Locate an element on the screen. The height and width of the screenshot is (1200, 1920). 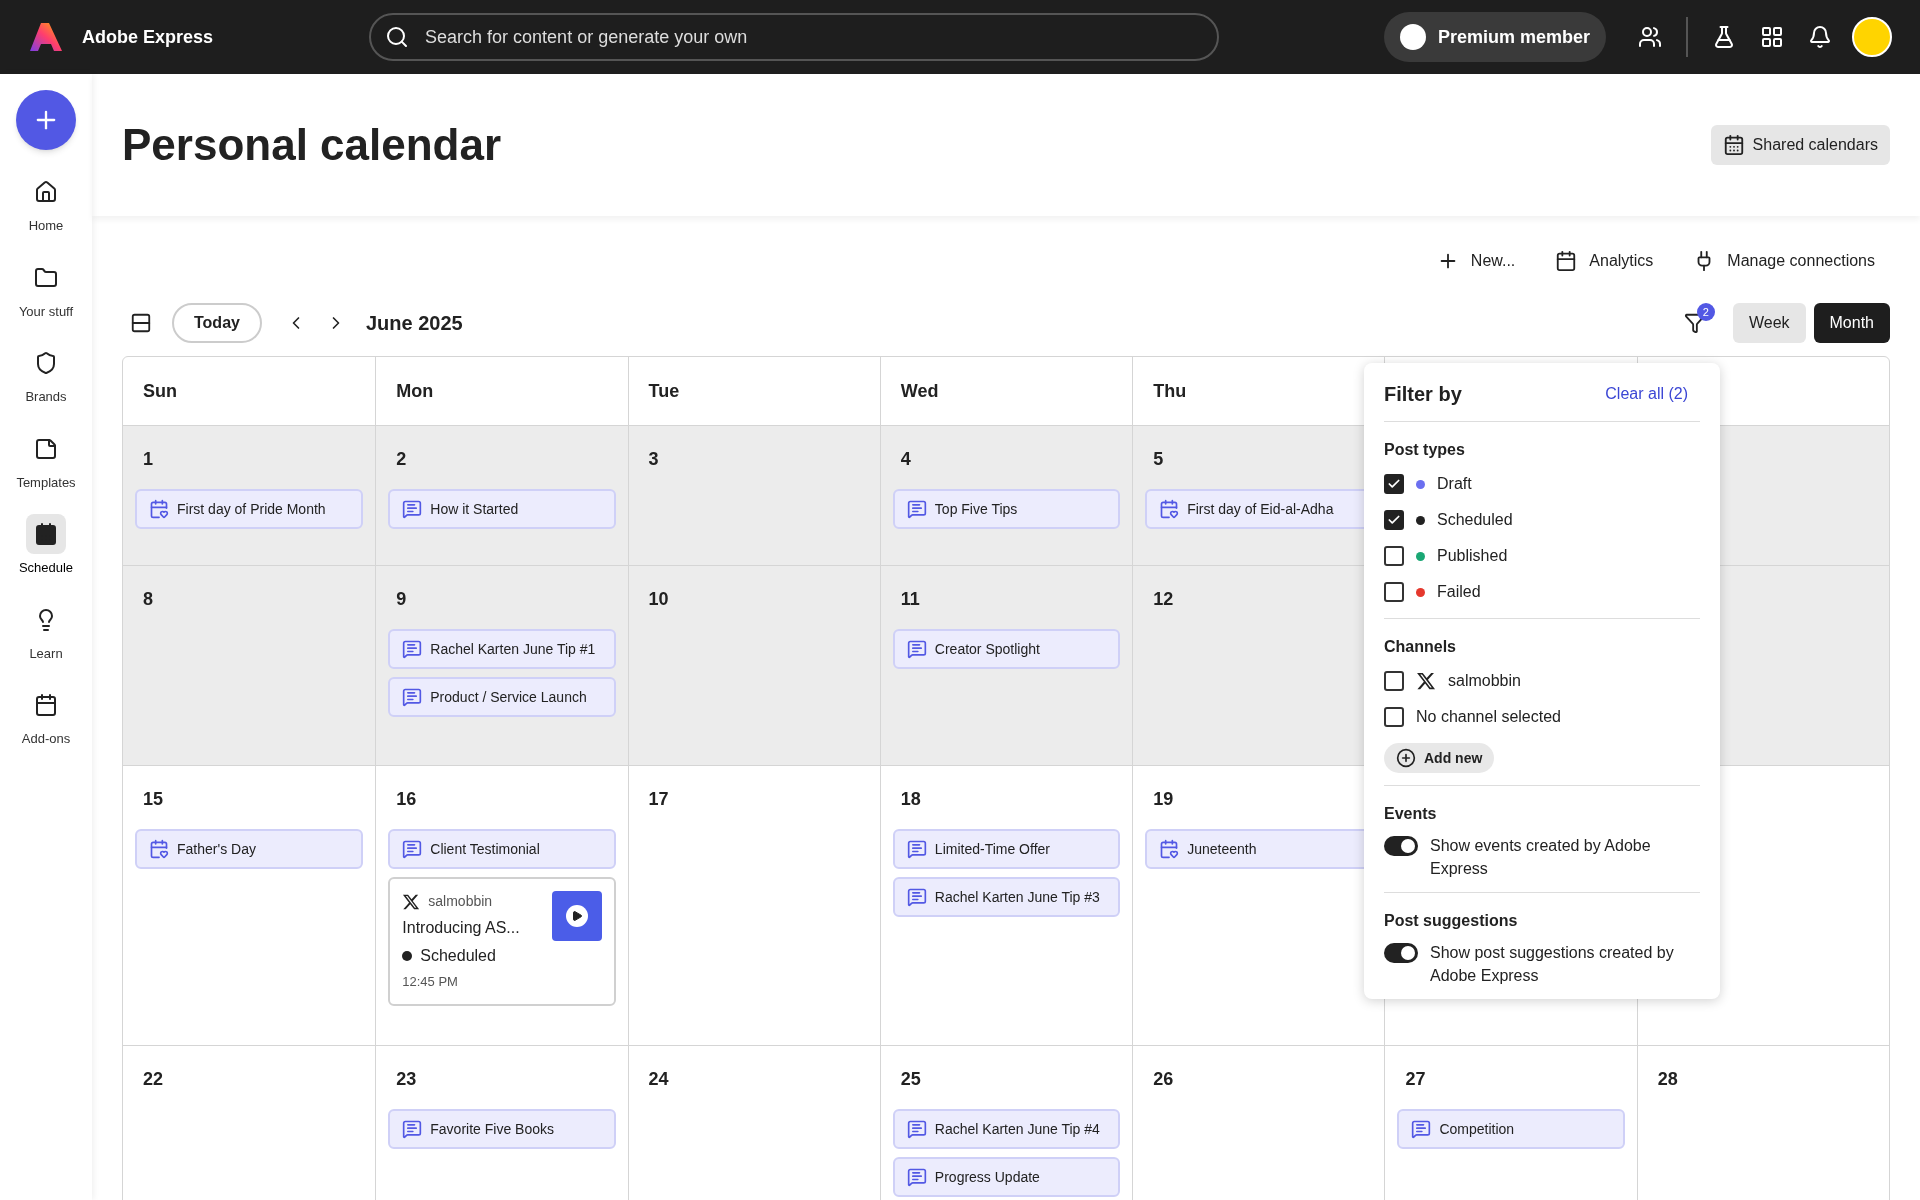
home-icon is located at coordinates (46, 192).